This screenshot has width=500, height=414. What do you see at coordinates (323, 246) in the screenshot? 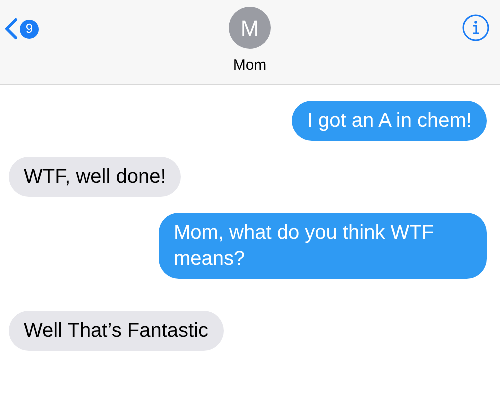
I see `message-bubble: Mom, what do you think WTF means?` at bounding box center [323, 246].